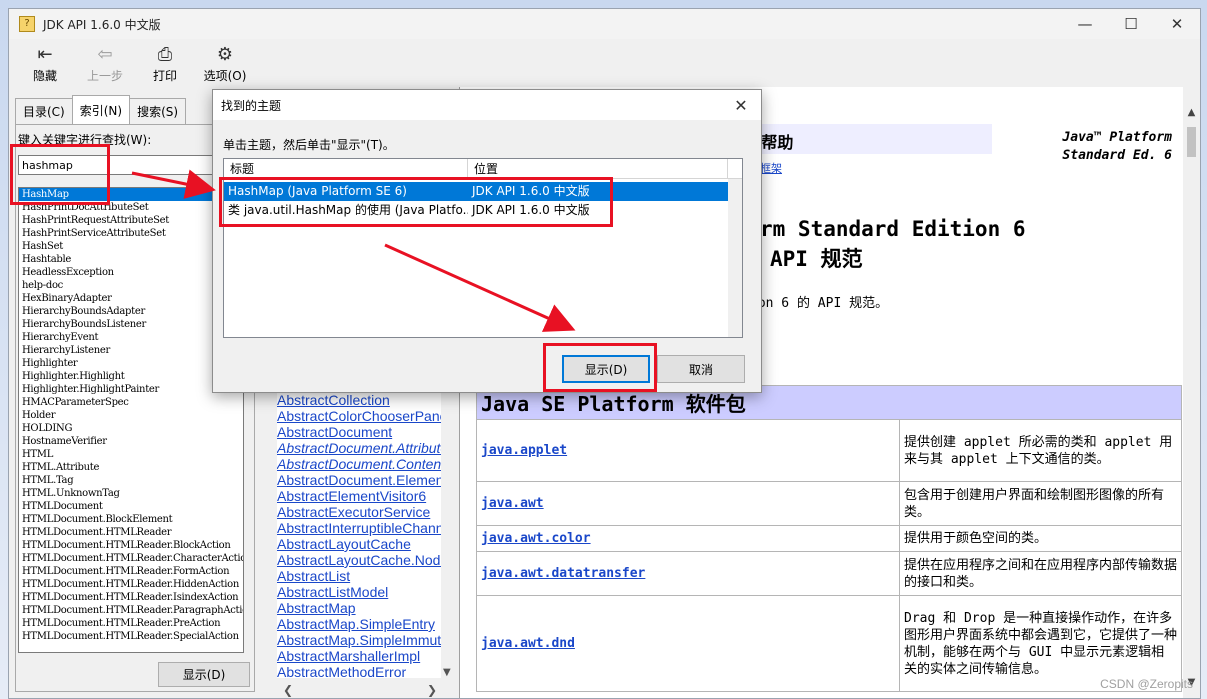 This screenshot has height=699, width=1207. Describe the element at coordinates (44, 76) in the screenshot. I see `hide-label: 隐藏` at that location.